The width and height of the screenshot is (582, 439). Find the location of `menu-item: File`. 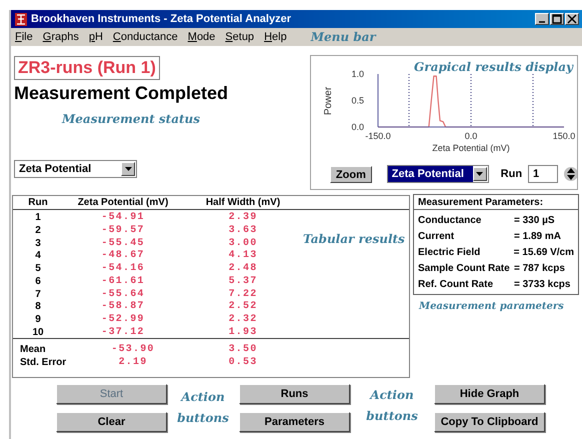

menu-item: File is located at coordinates (24, 37).